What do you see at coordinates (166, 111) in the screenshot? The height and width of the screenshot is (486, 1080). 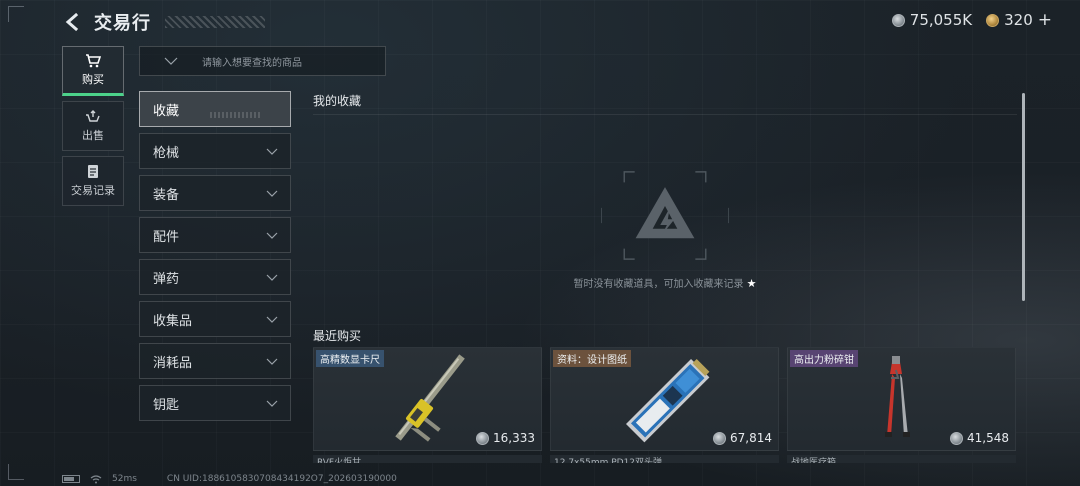 I see `category-label: 收藏` at bounding box center [166, 111].